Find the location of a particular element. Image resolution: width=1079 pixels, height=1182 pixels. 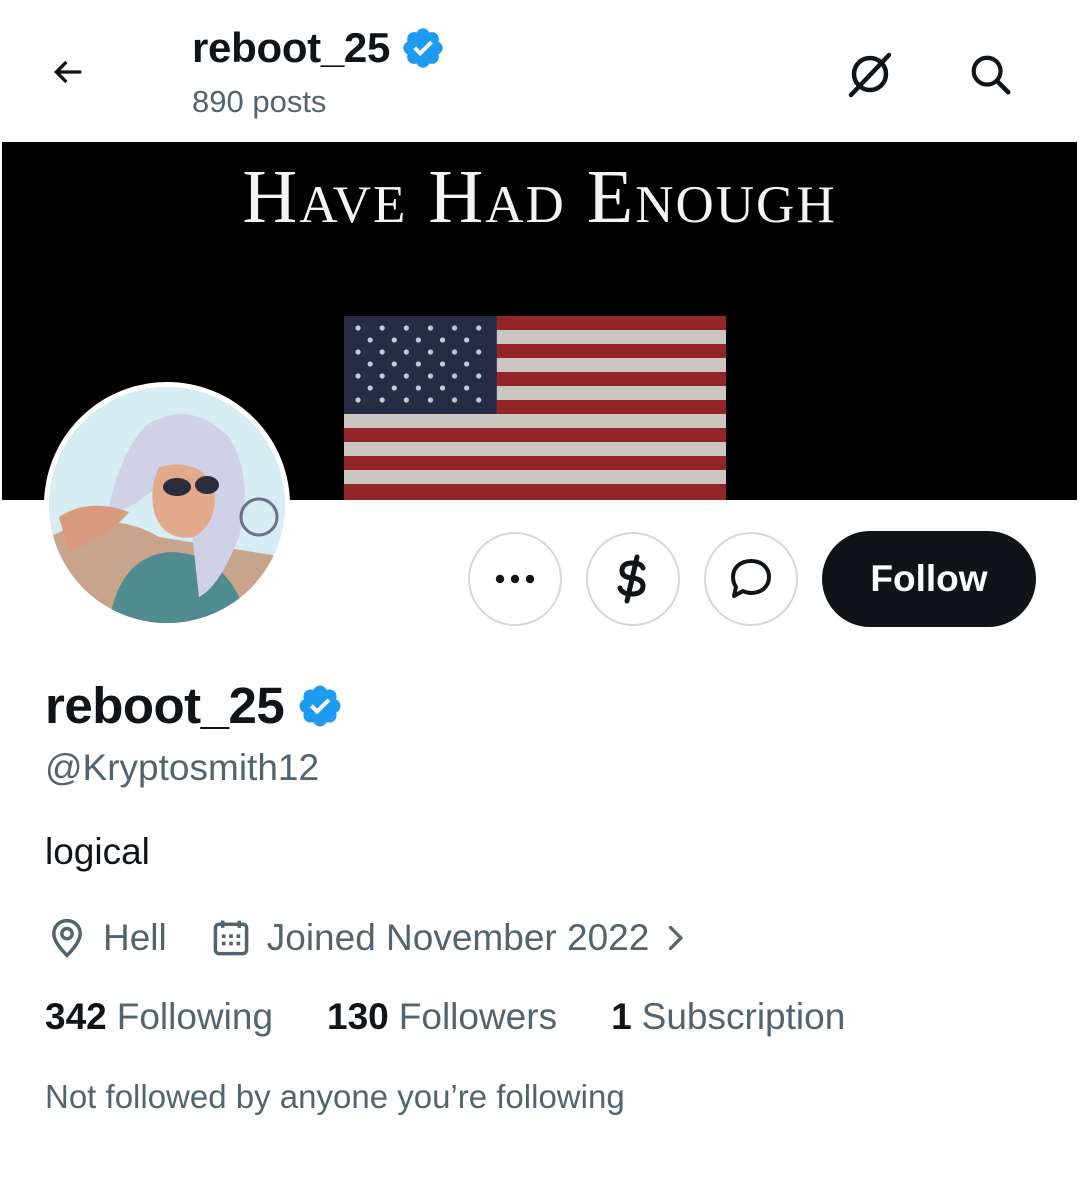

stats-row: 342 Following 130 Followers 1 Subscription is located at coordinates (472, 1017).